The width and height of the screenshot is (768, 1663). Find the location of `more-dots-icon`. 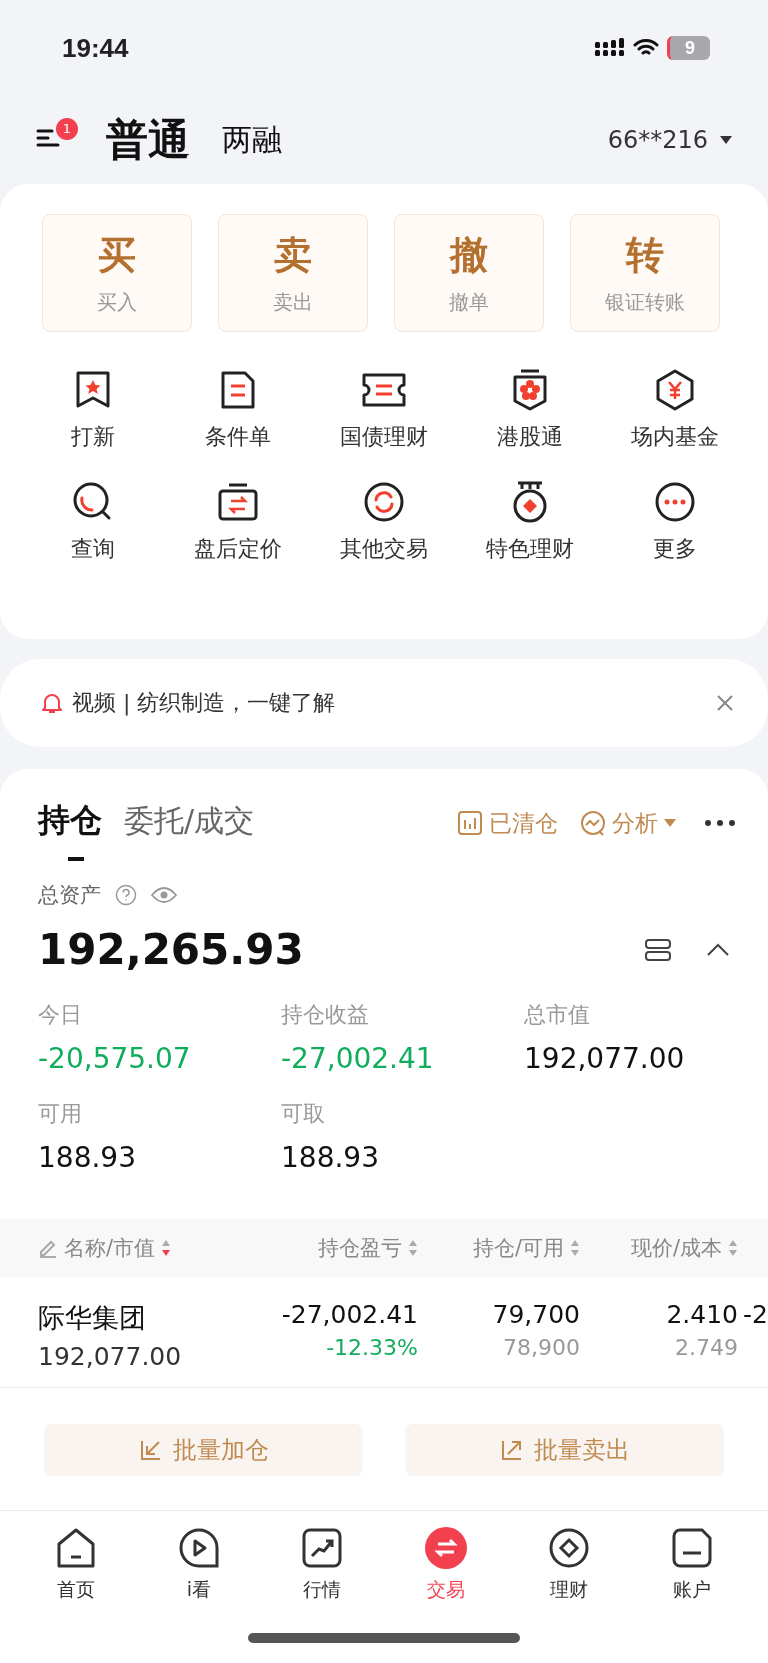

more-dots-icon is located at coordinates (720, 823).